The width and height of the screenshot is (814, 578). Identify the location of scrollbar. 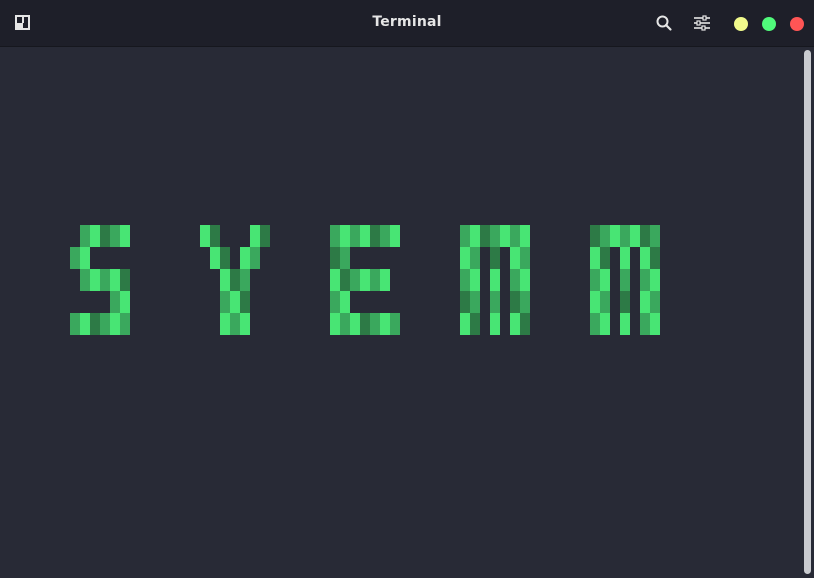
(807, 312).